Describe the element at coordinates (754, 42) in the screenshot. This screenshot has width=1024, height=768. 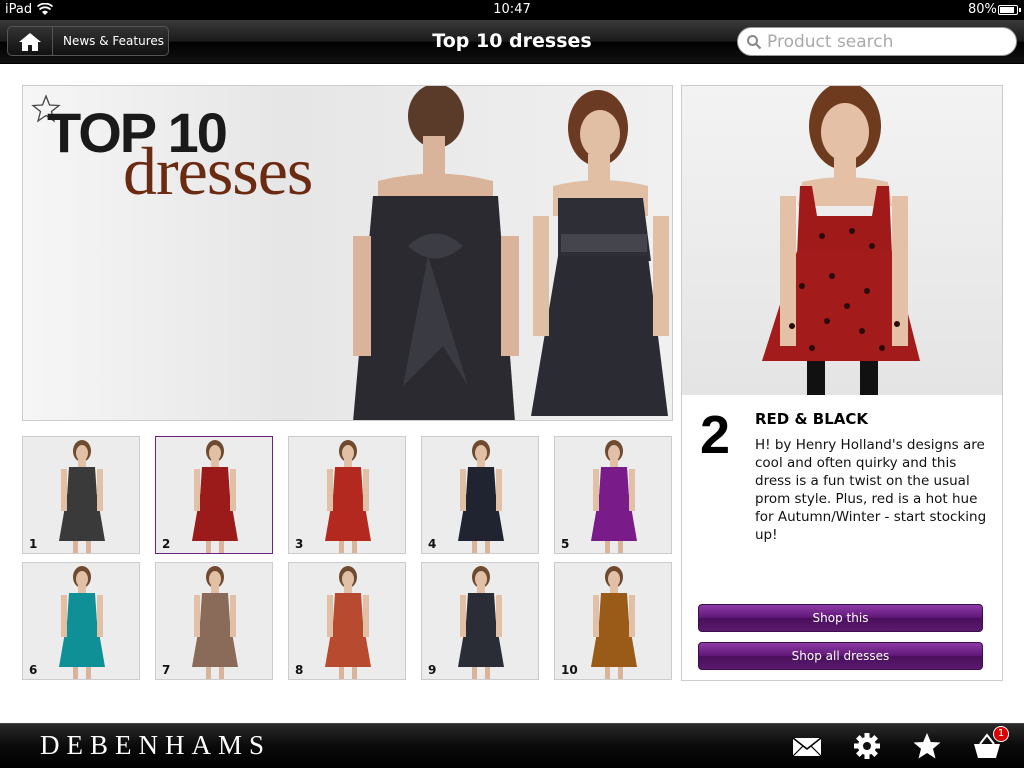
I see `search-icon` at that location.